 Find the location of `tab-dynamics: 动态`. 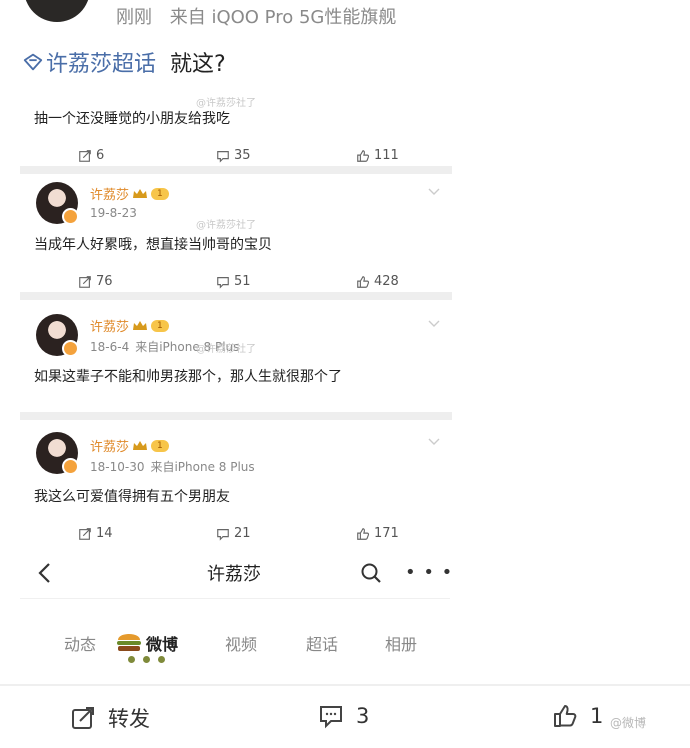

tab-dynamics: 动态 is located at coordinates (80, 643).